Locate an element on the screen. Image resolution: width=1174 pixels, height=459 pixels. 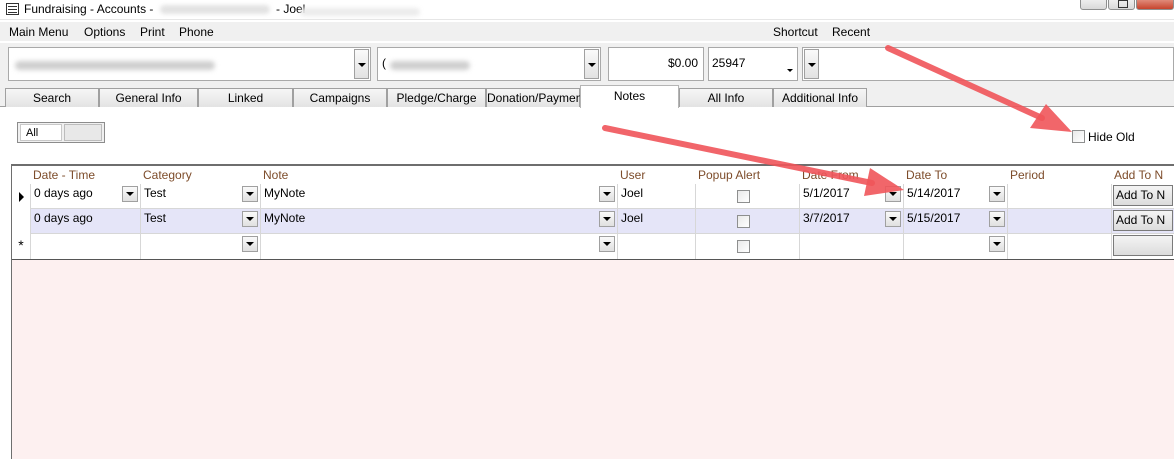
tab-additional-info: Additional Info is located at coordinates (820, 97).